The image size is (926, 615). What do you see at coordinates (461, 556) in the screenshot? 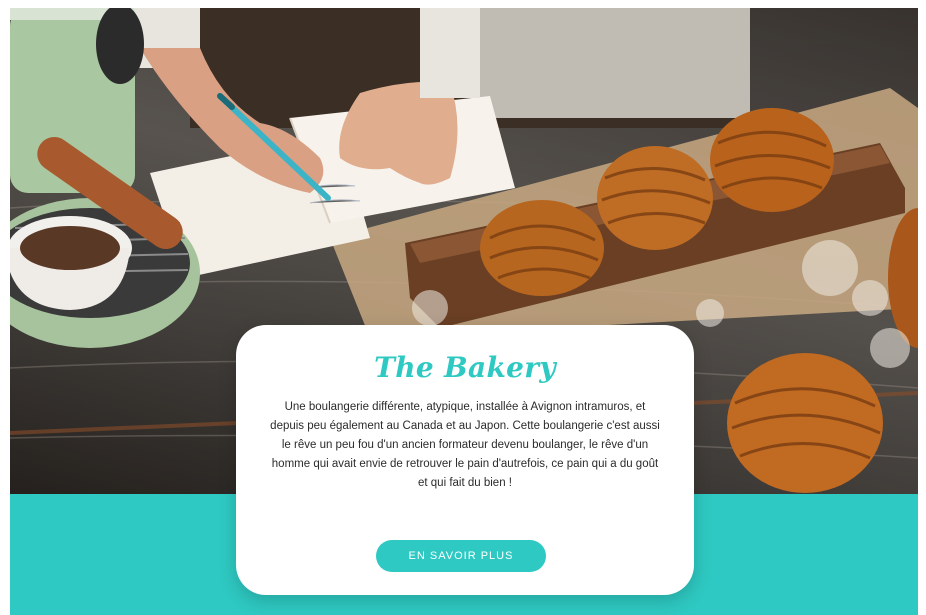
I see `learn-more-button: EN SAVOIR PLUS` at bounding box center [461, 556].